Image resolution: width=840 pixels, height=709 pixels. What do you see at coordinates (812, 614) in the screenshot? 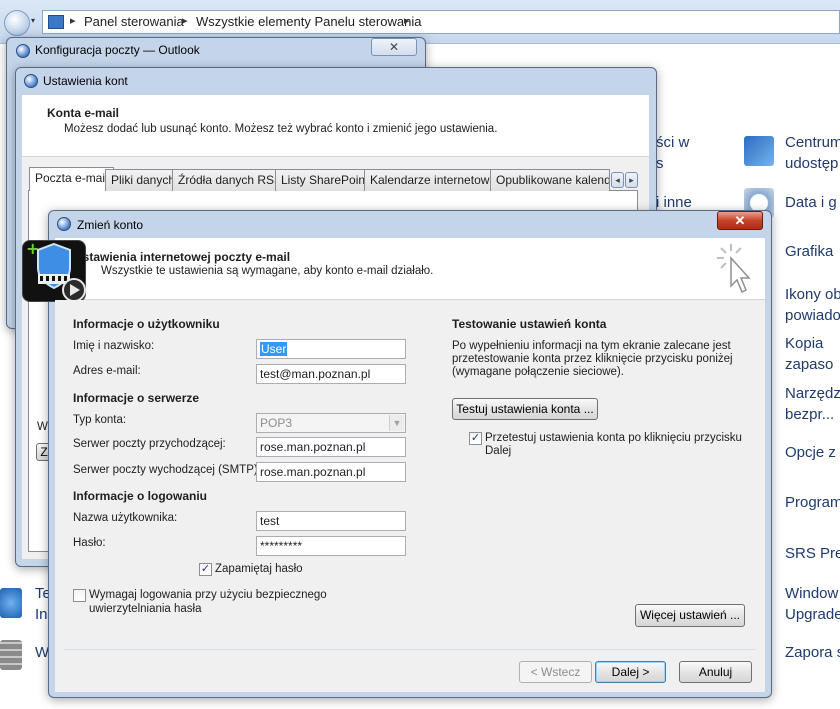
I see `cp-item-windows-upgrade-2: Upgrade` at bounding box center [812, 614].